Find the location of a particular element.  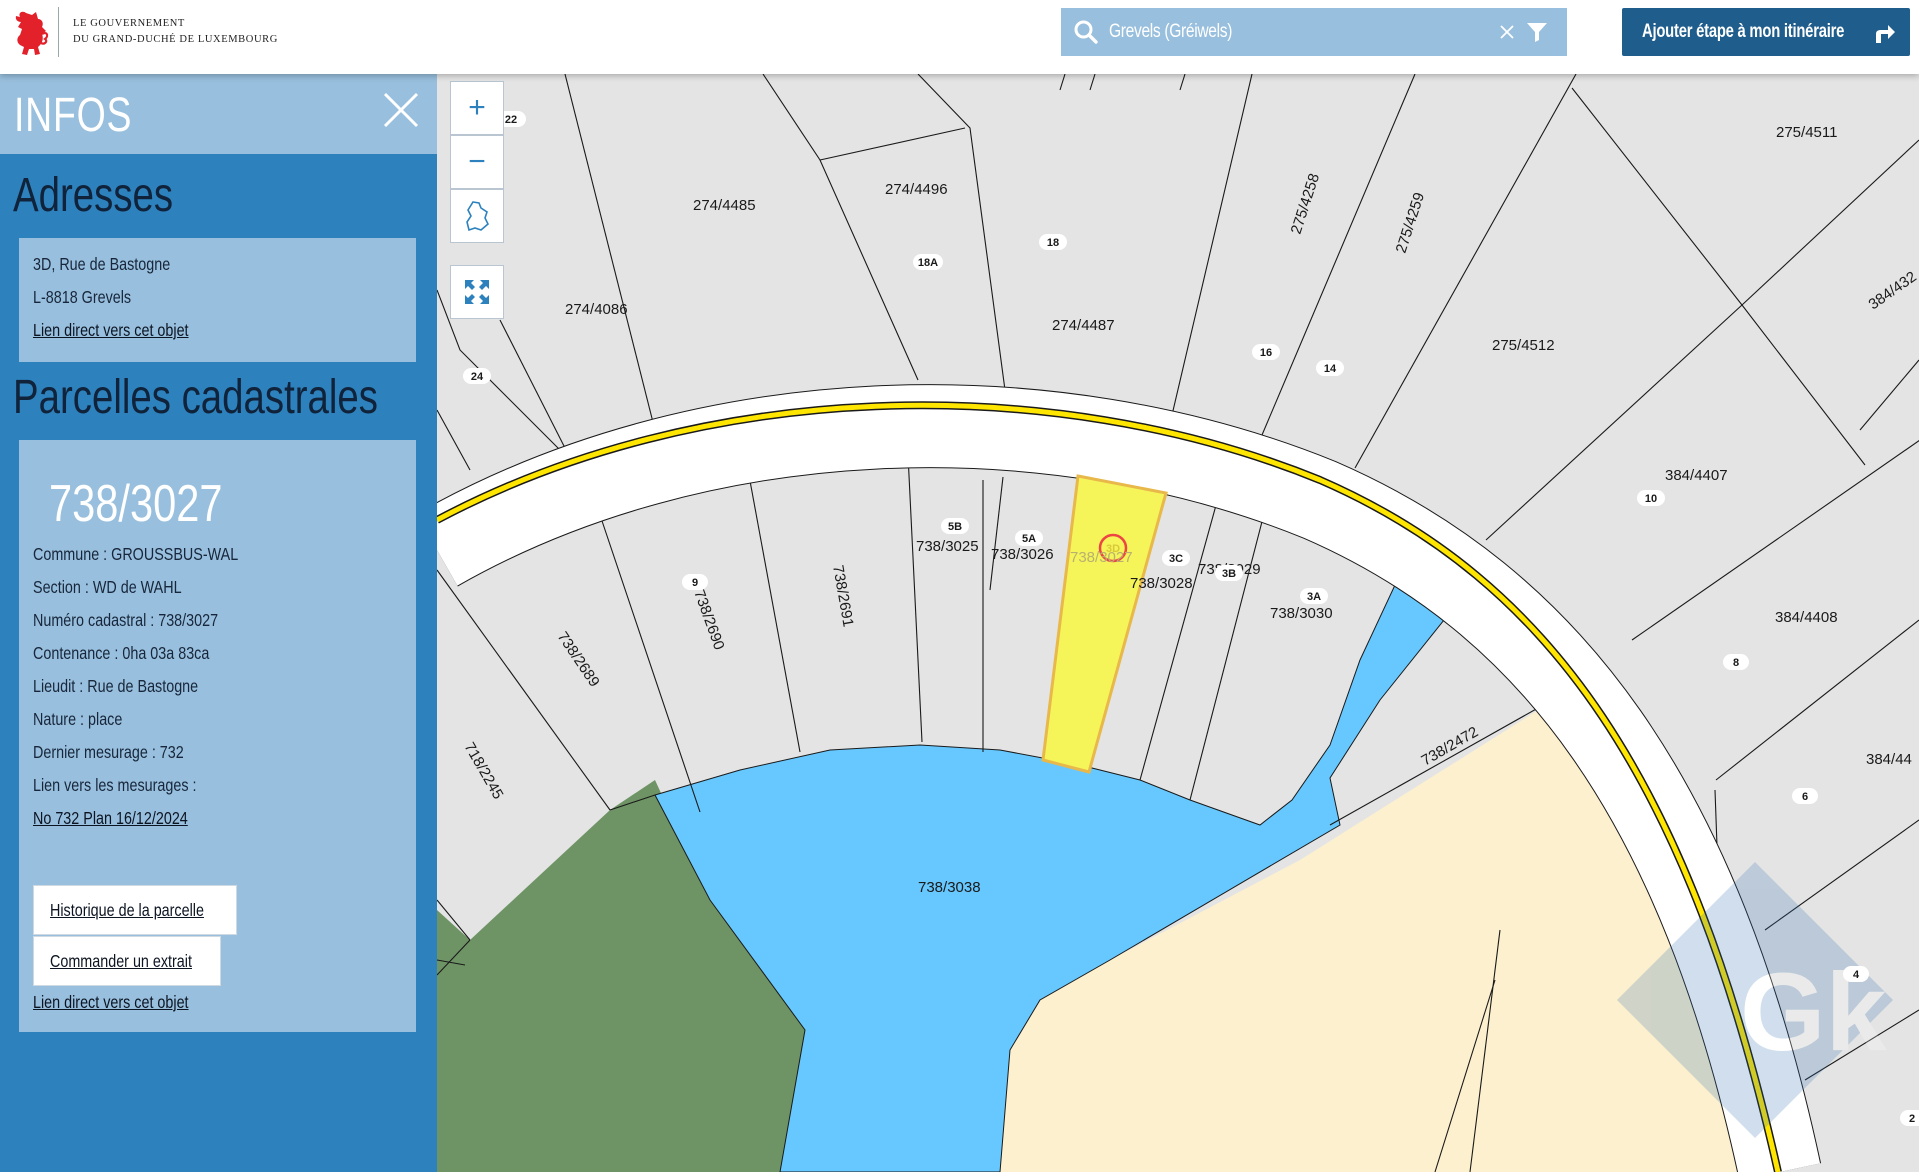

logo-line-2: du Grand-Duché de Luxembourg is located at coordinates (175, 39).